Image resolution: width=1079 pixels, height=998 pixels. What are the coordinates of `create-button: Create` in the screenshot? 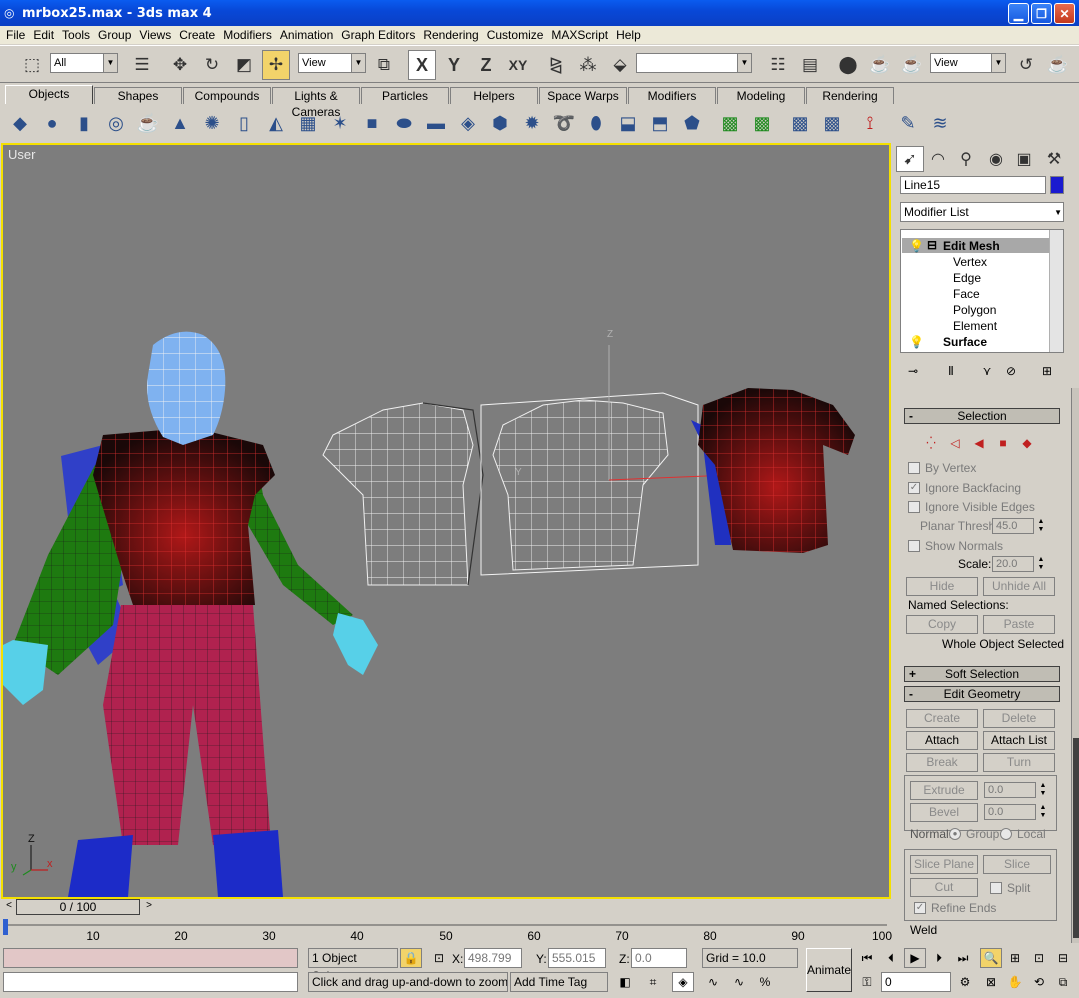 It's located at (942, 718).